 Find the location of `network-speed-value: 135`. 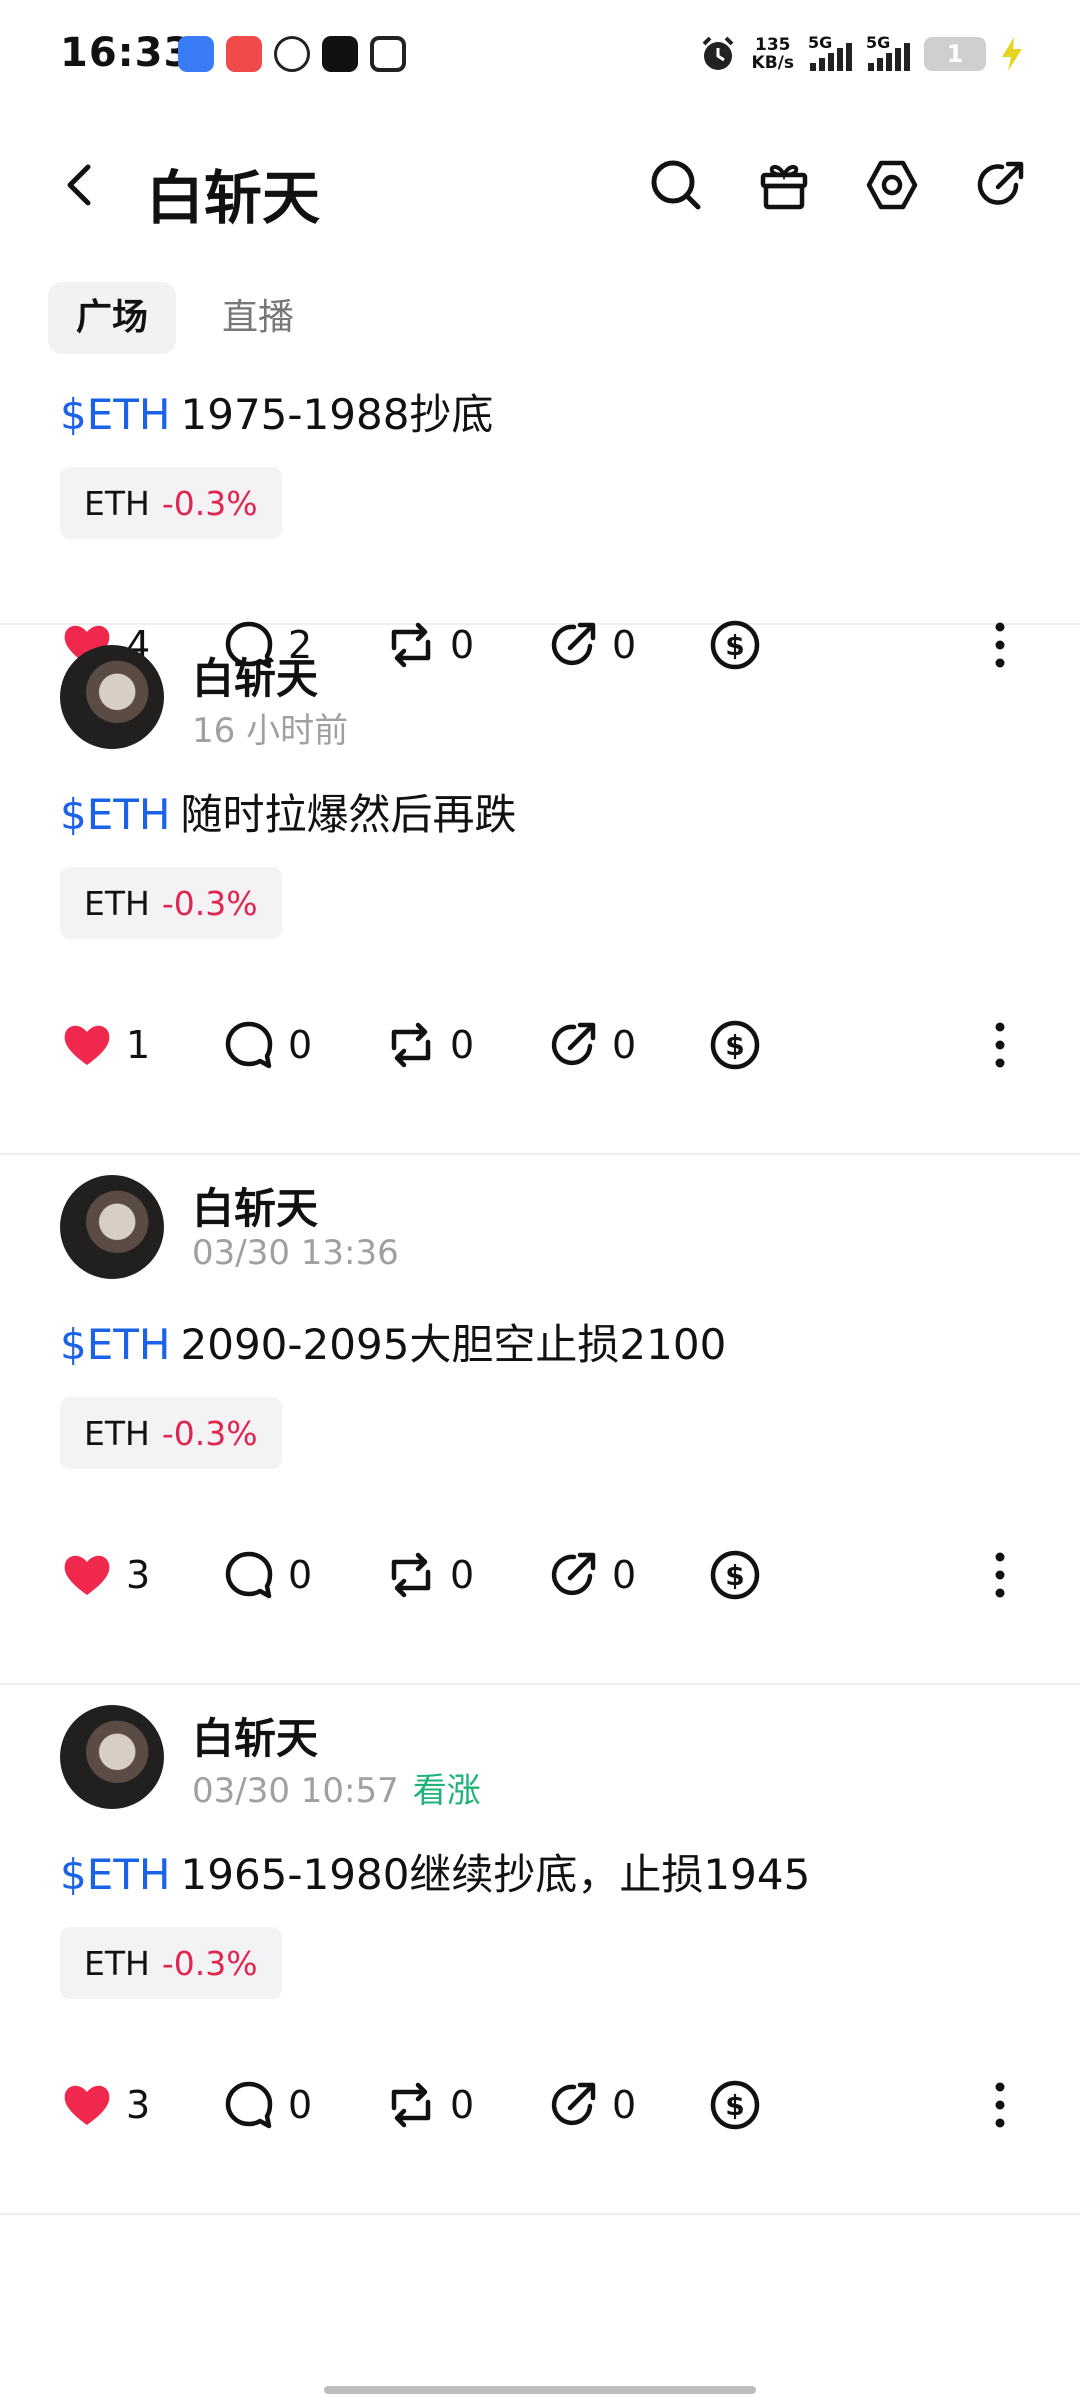

network-speed-value: 135 is located at coordinates (773, 45).